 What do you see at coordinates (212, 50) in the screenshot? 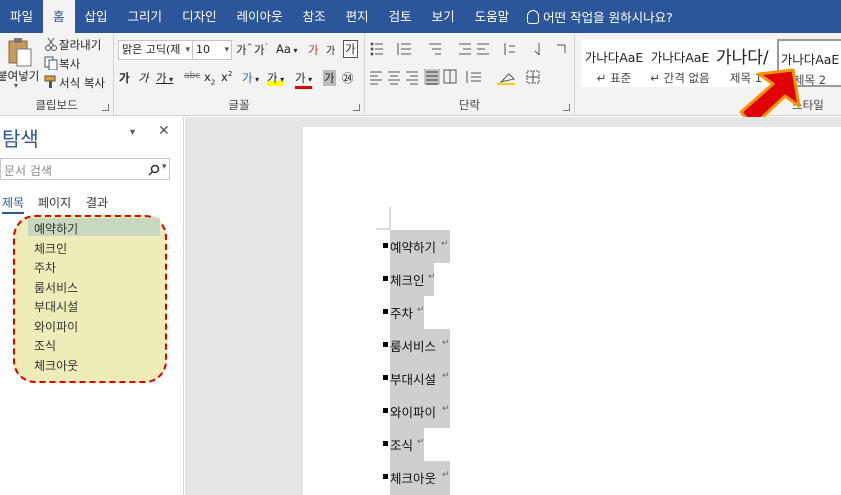
I see `font-size-select: 10 ▾` at bounding box center [212, 50].